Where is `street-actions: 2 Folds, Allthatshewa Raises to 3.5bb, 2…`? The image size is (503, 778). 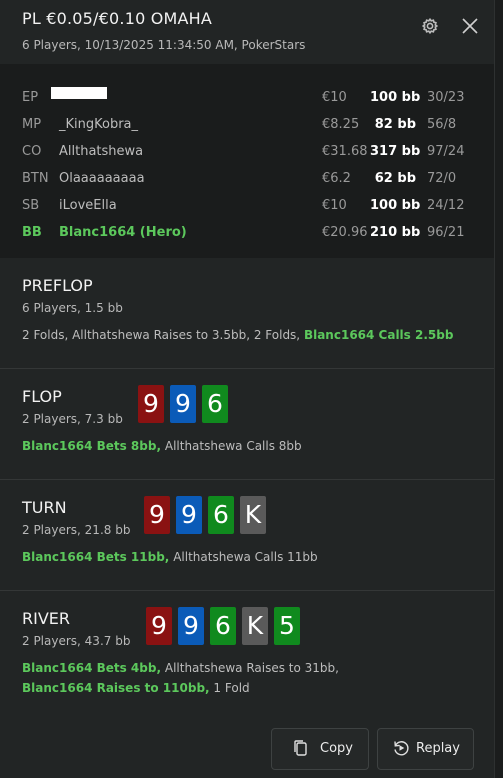 street-actions: 2 Folds, Allthatshewa Raises to 3.5bb, 2… is located at coordinates (252, 335).